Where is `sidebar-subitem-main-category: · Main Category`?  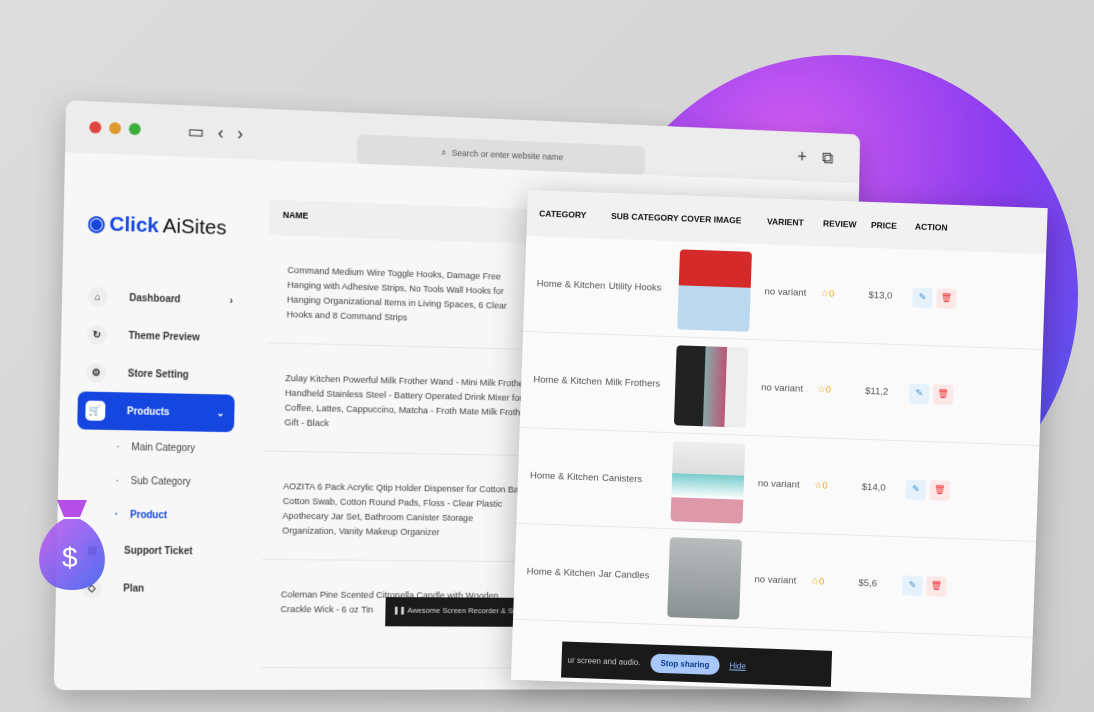 sidebar-subitem-main-category: · Main Category is located at coordinates (159, 447).